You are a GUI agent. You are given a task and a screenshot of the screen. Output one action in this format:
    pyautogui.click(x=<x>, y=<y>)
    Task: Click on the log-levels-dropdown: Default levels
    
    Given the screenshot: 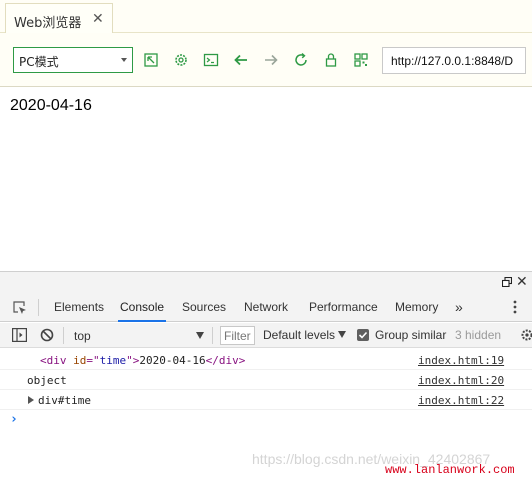 What is the action you would take?
    pyautogui.click(x=305, y=335)
    